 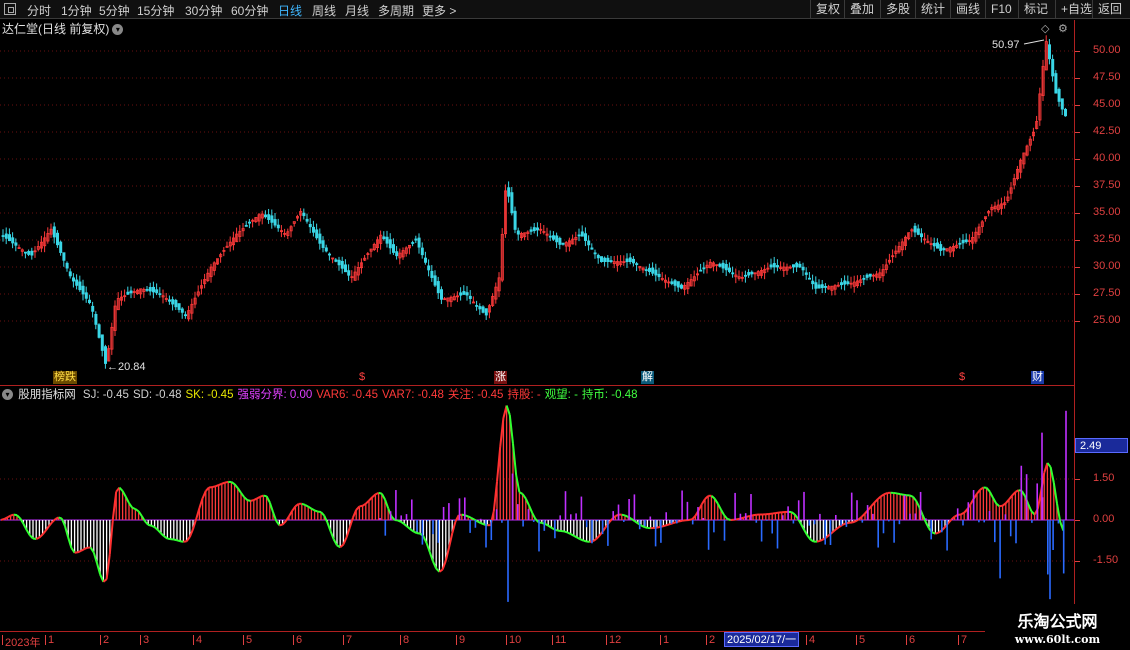 I want to click on period-tab-60min: 60分钟, so click(x=249, y=10).